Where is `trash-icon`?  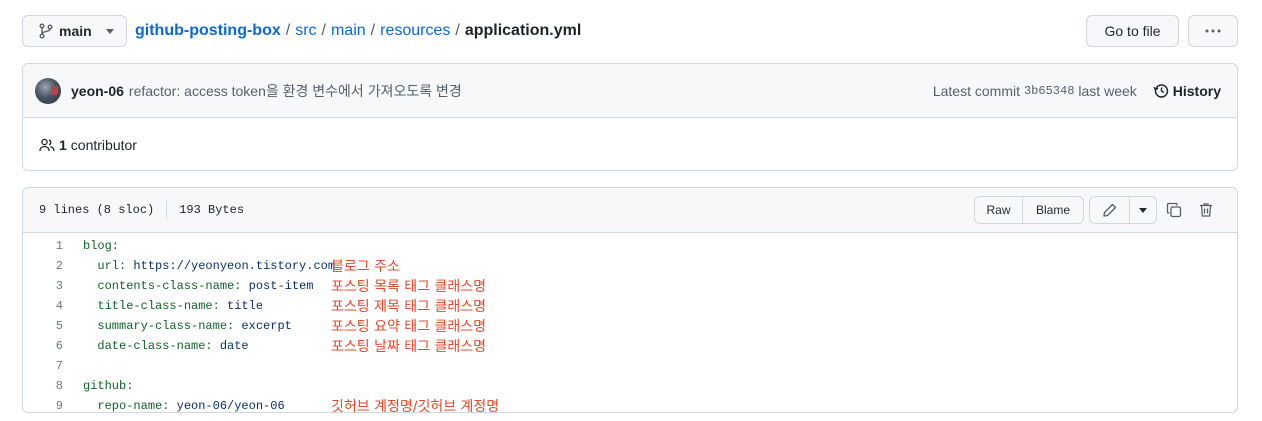 trash-icon is located at coordinates (1206, 210).